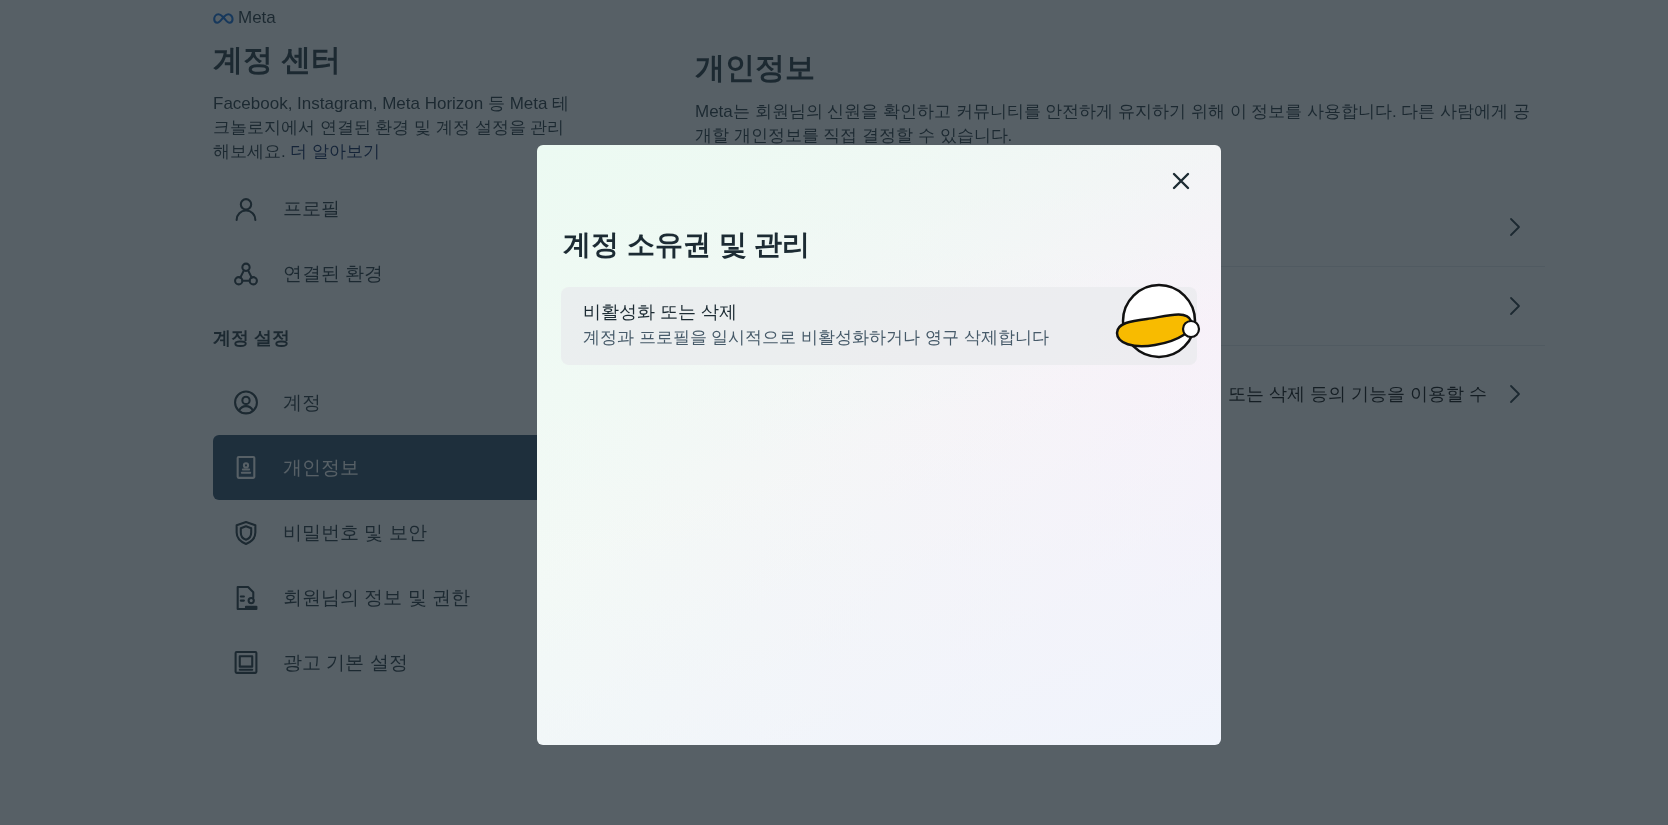 The image size is (1668, 825). What do you see at coordinates (1113, 124) in the screenshot?
I see `description-text: Meta는 회원님의 신원을 확인하고 커뮤니티를 안전하게 유지하기 위해 이 정보를 사용합니다. 다른 사람에게 공개할 개인정보를 직접 결정할 수 있습니다.` at bounding box center [1113, 124].